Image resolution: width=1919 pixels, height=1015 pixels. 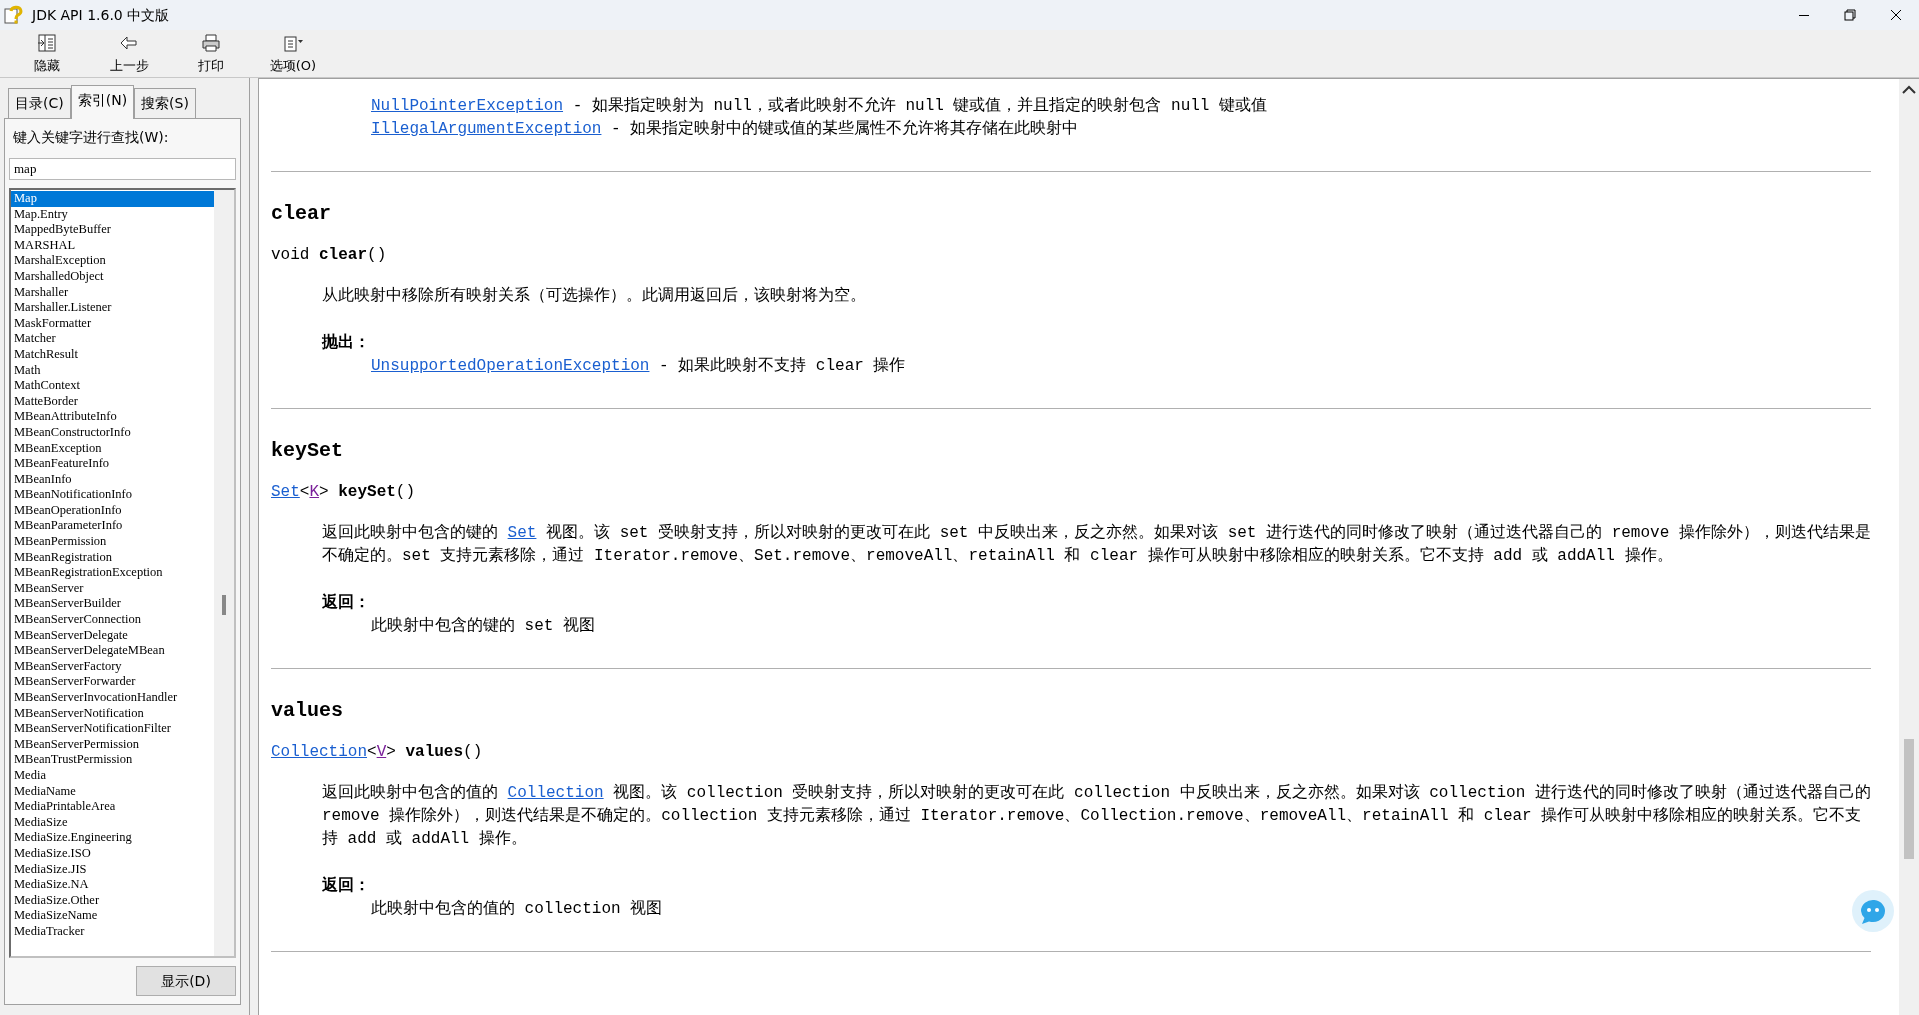 I want to click on list-item: Marshaller.Listener, so click(x=112, y=308).